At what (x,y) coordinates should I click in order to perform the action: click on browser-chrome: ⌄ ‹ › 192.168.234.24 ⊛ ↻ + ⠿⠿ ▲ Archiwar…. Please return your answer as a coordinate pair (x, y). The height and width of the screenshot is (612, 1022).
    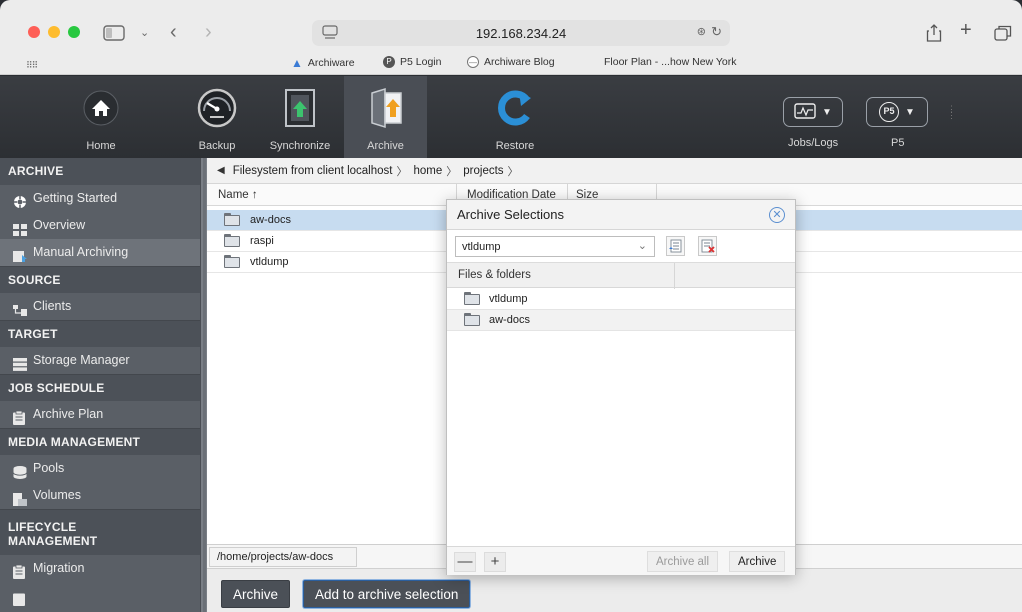
    Looking at the image, I should click on (511, 37).